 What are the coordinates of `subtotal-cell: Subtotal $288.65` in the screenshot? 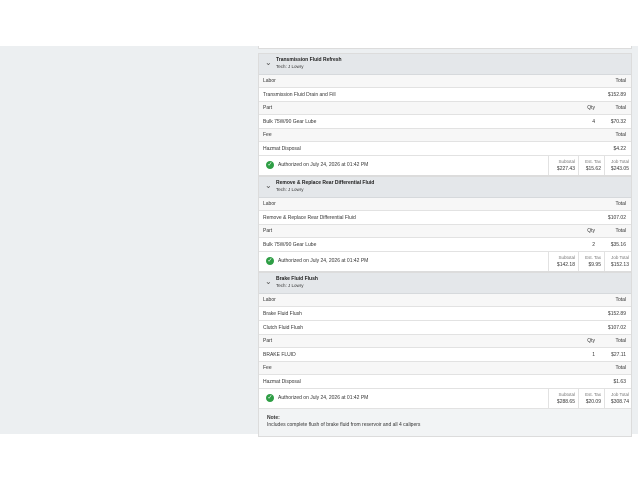 It's located at (563, 398).